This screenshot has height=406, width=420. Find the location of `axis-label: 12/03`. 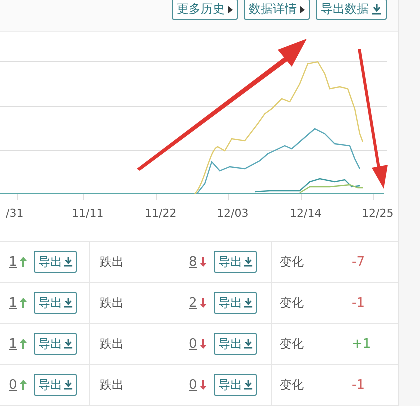

axis-label: 12/03 is located at coordinates (233, 213).